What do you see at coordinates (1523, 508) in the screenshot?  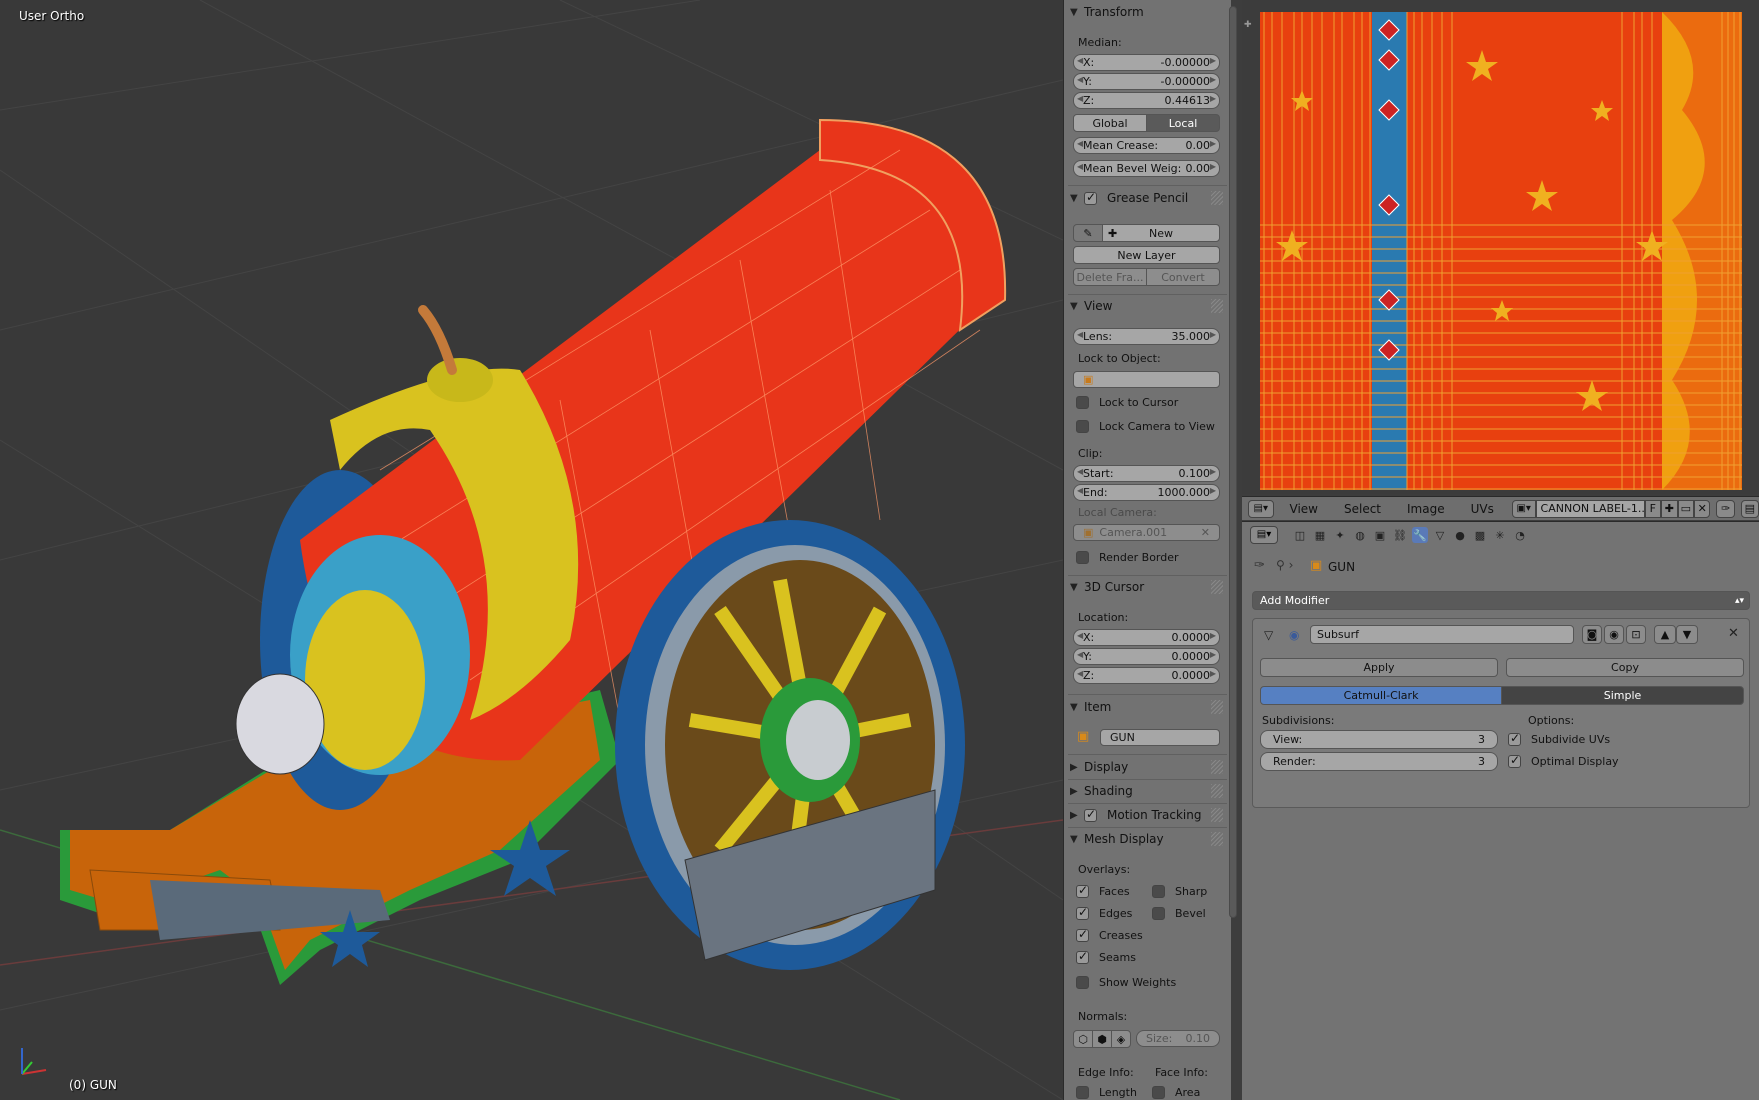 I see `image-browse-icon: ▣▾` at bounding box center [1523, 508].